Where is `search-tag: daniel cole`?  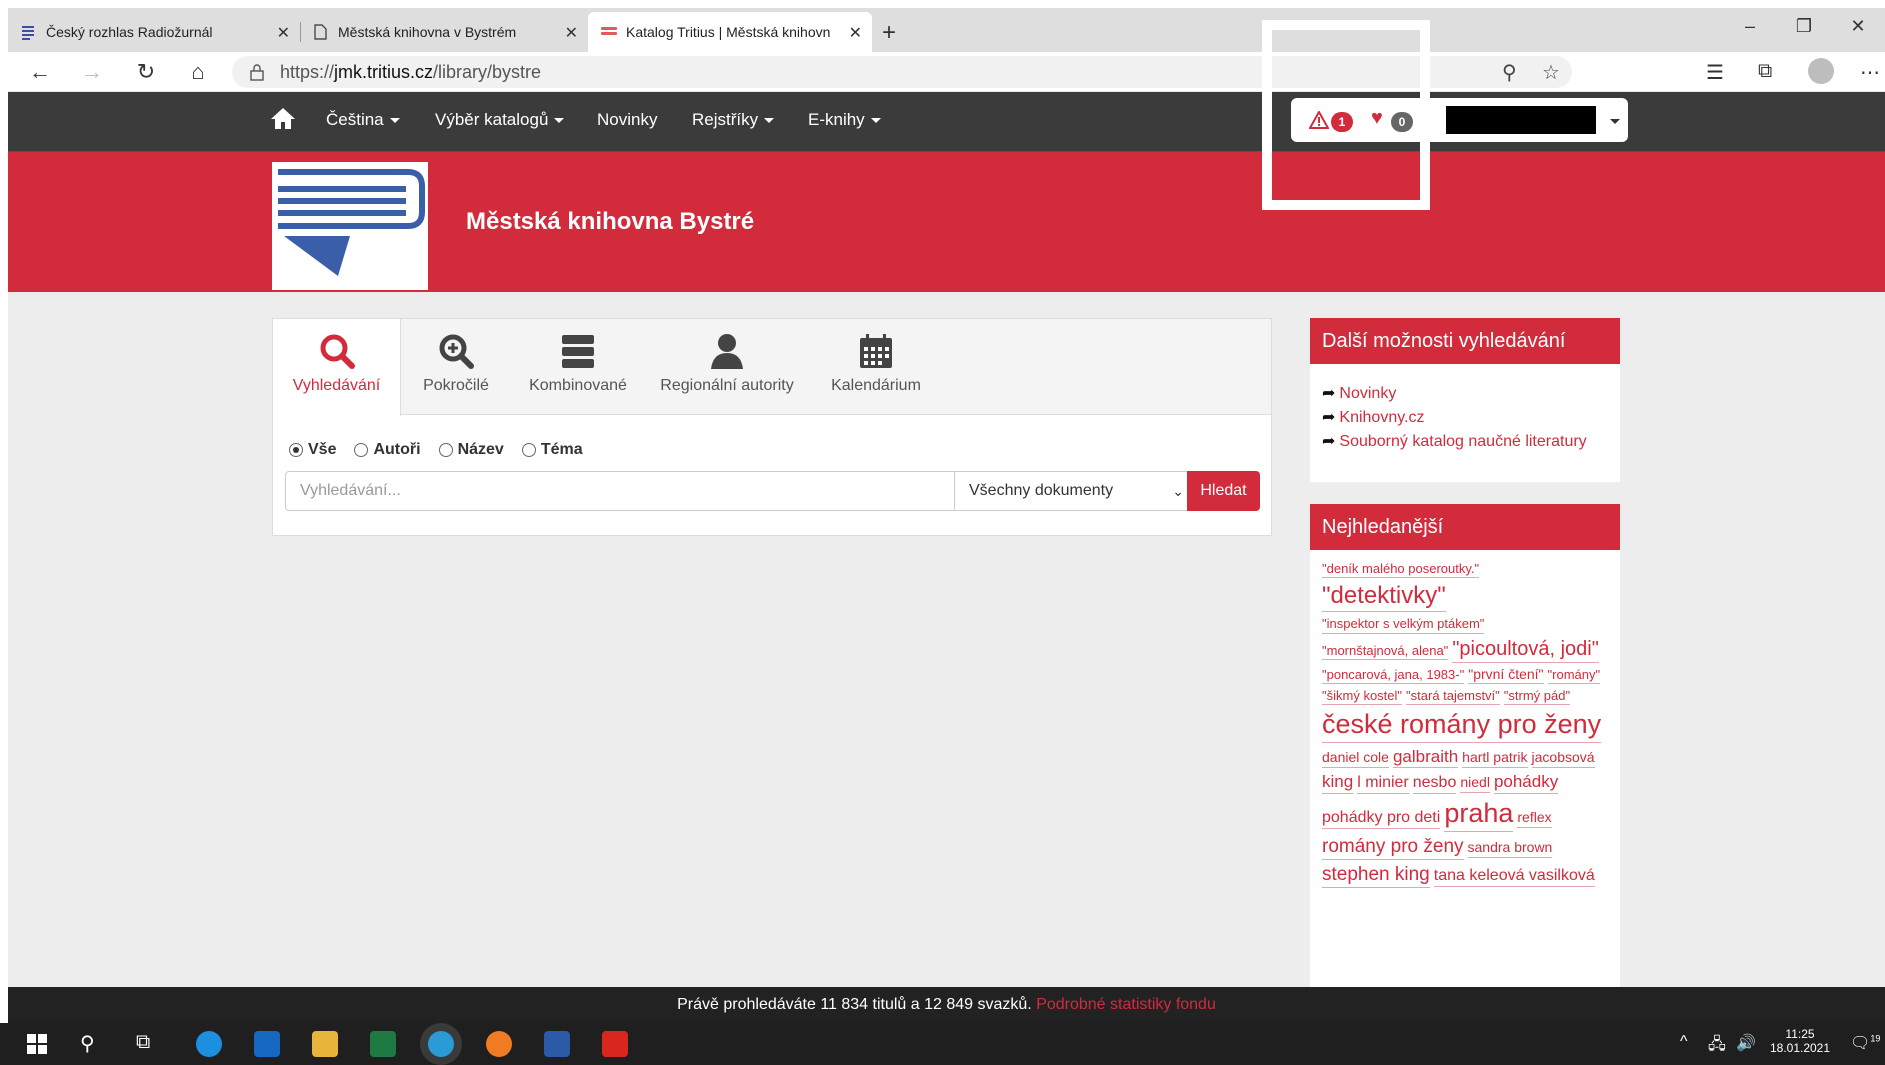 search-tag: daniel cole is located at coordinates (1355, 758).